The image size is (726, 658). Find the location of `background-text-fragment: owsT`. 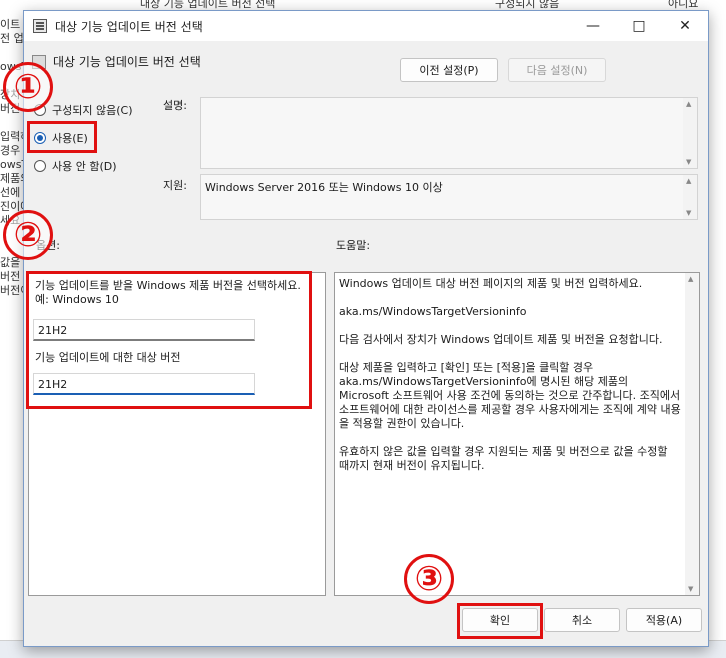

background-text-fragment: owsT is located at coordinates (12, 164).